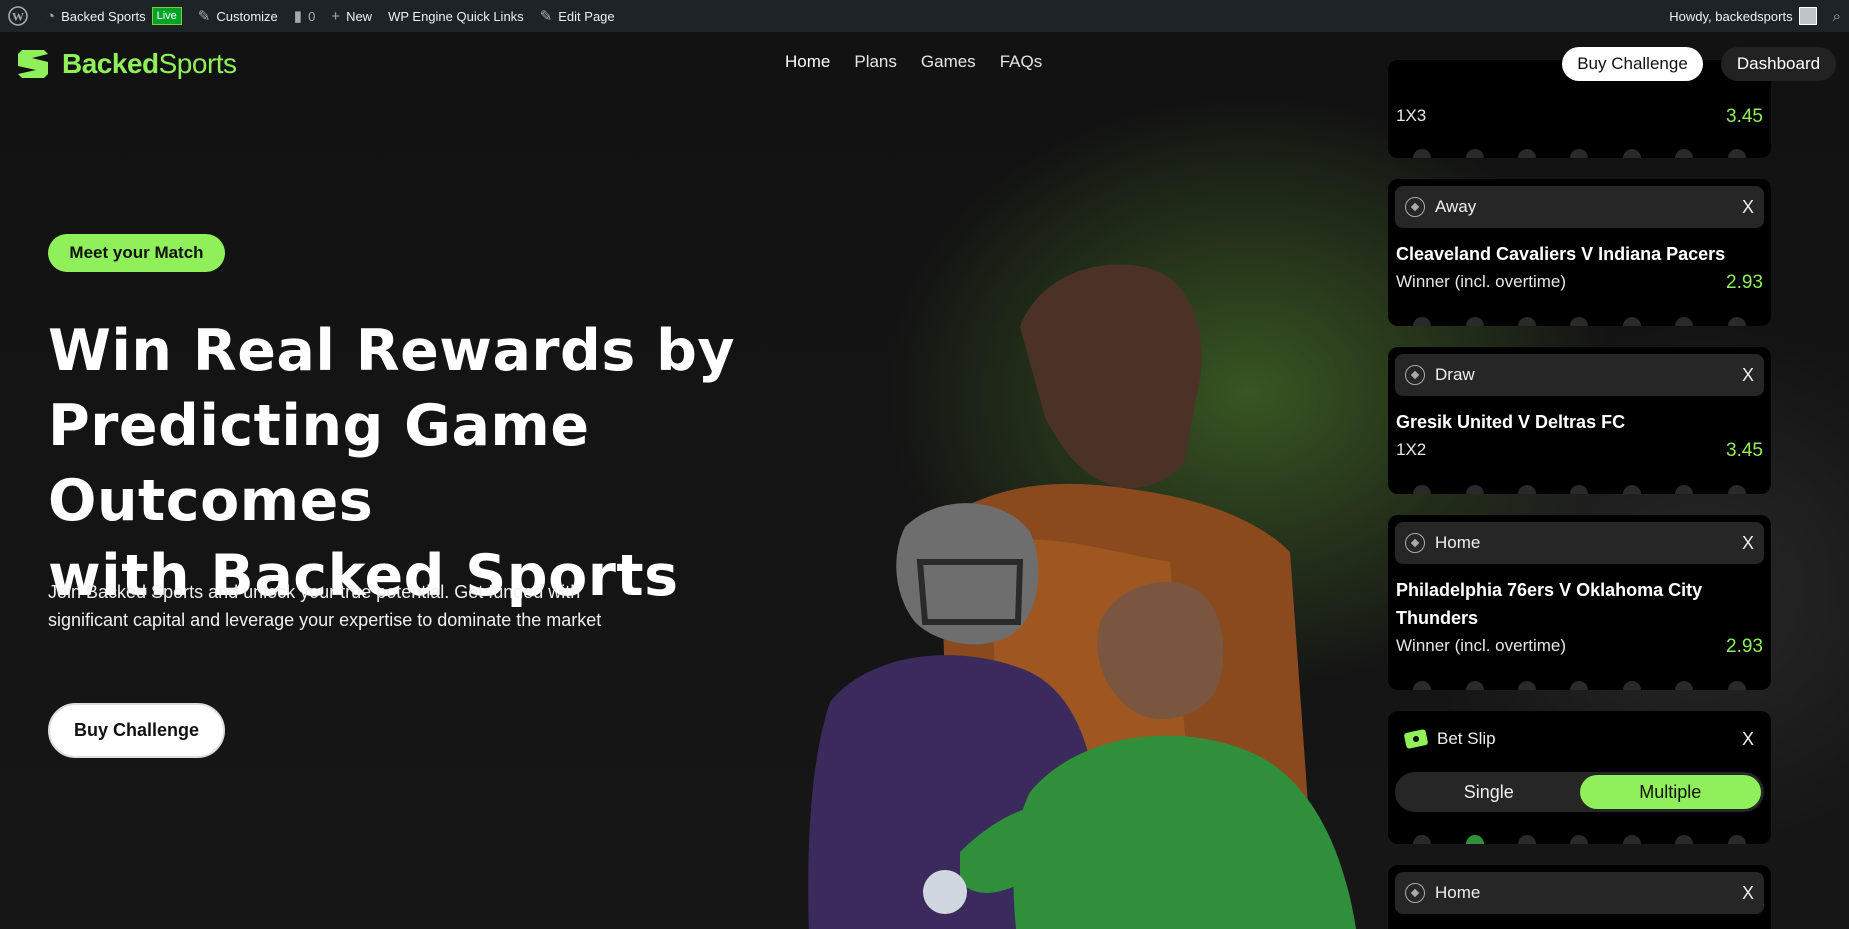  I want to click on customize-link: ✎ Customize, so click(238, 16).